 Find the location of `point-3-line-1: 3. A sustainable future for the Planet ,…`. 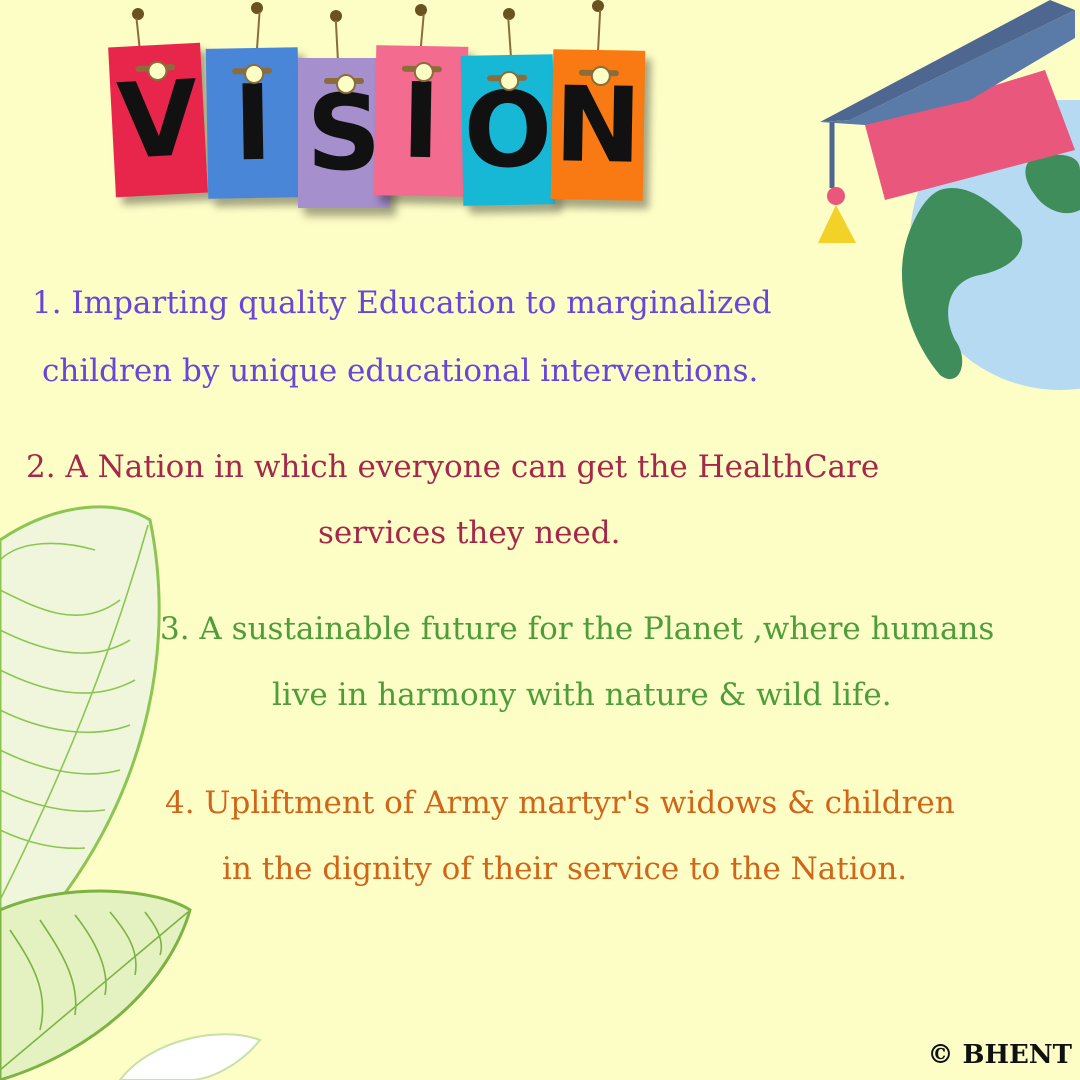

point-3-line-1: 3. A sustainable future for the Planet ,… is located at coordinates (577, 629).